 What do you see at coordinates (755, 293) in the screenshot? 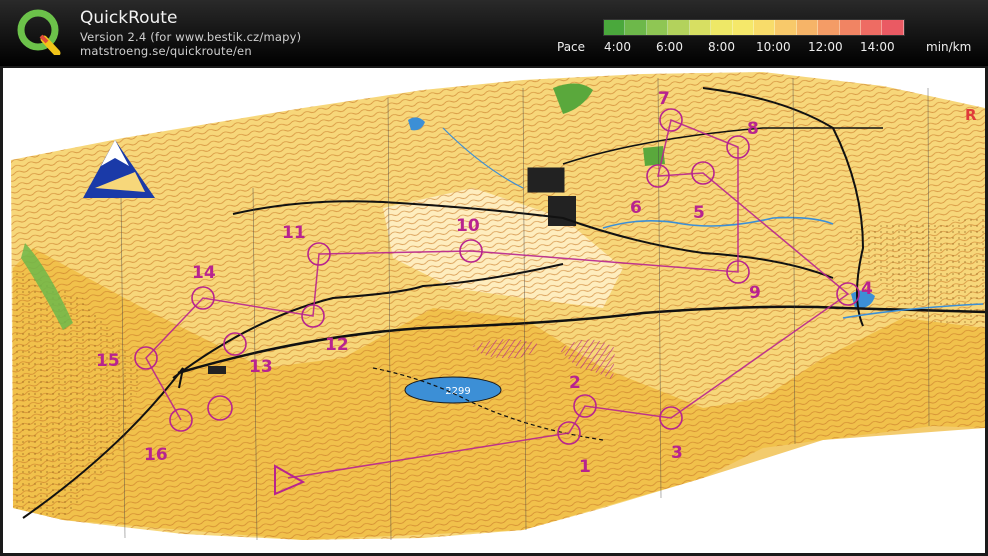
I see `control-number: 9` at bounding box center [755, 293].